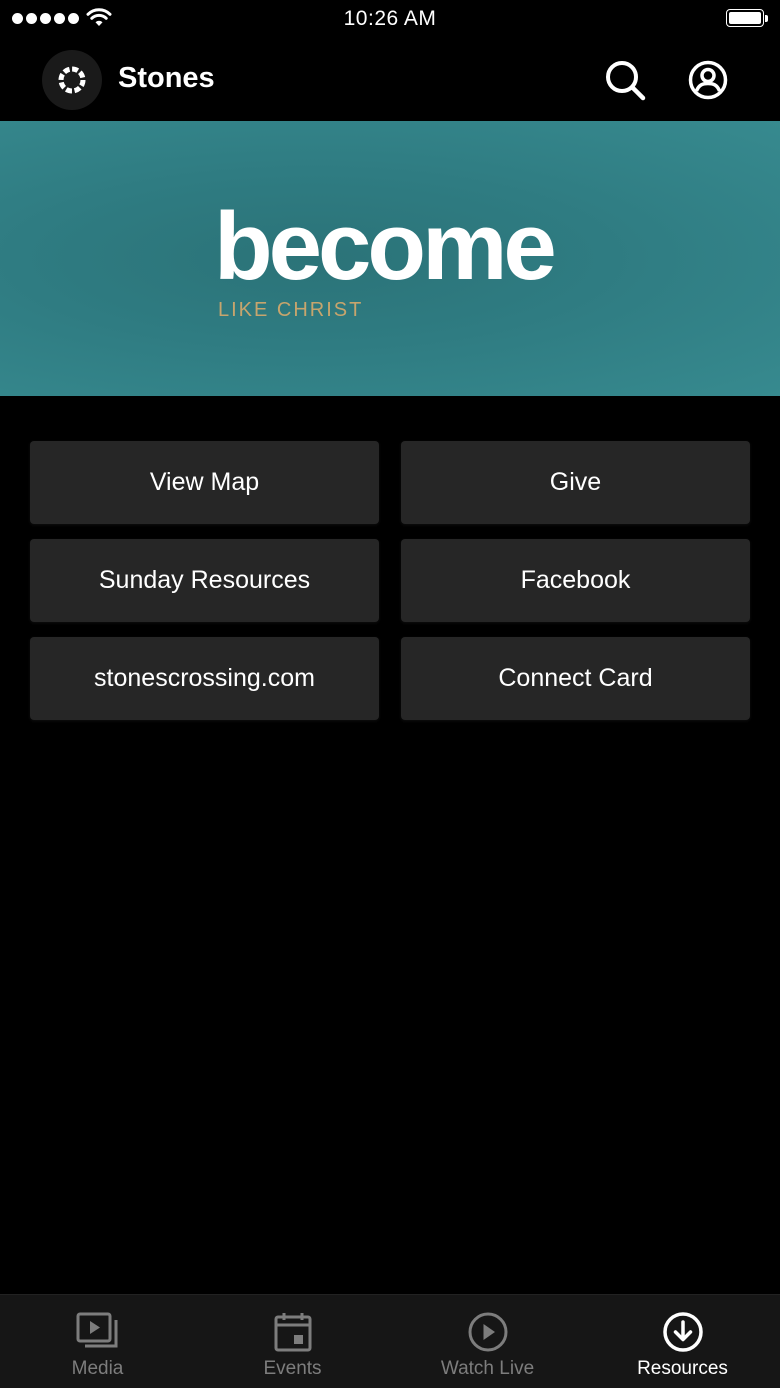 The height and width of the screenshot is (1388, 780). Describe the element at coordinates (97, 1368) in the screenshot. I see `tab-label: Media` at that location.